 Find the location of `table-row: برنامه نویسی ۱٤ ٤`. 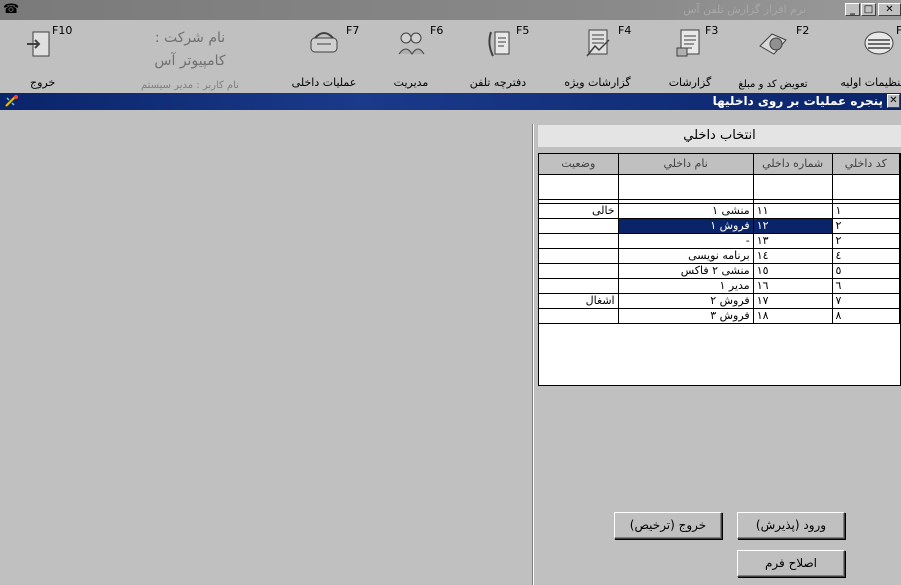

table-row: برنامه نویسی ۱٤ ٤ is located at coordinates (719, 256).